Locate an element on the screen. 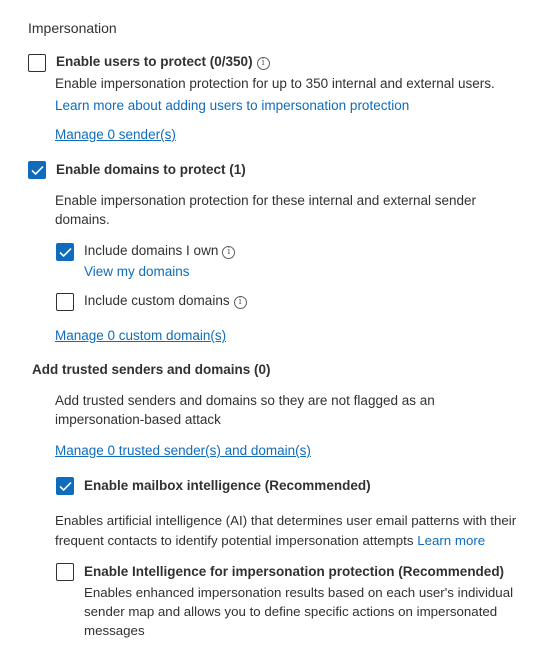 Image resolution: width=552 pixels, height=645 pixels. intelligence-protection-checkbox is located at coordinates (65, 572).